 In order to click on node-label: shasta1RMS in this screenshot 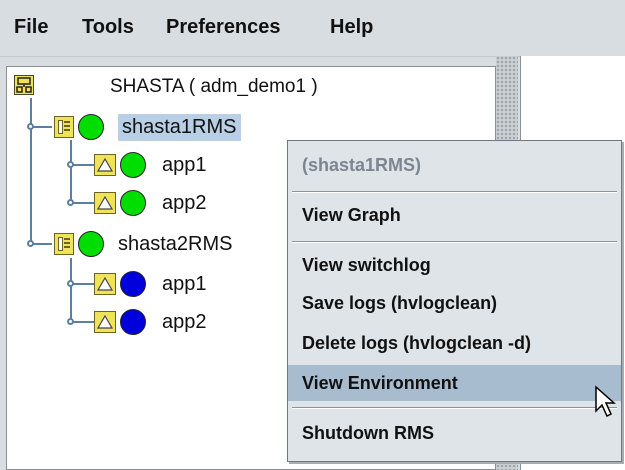, I will do `click(179, 127)`.